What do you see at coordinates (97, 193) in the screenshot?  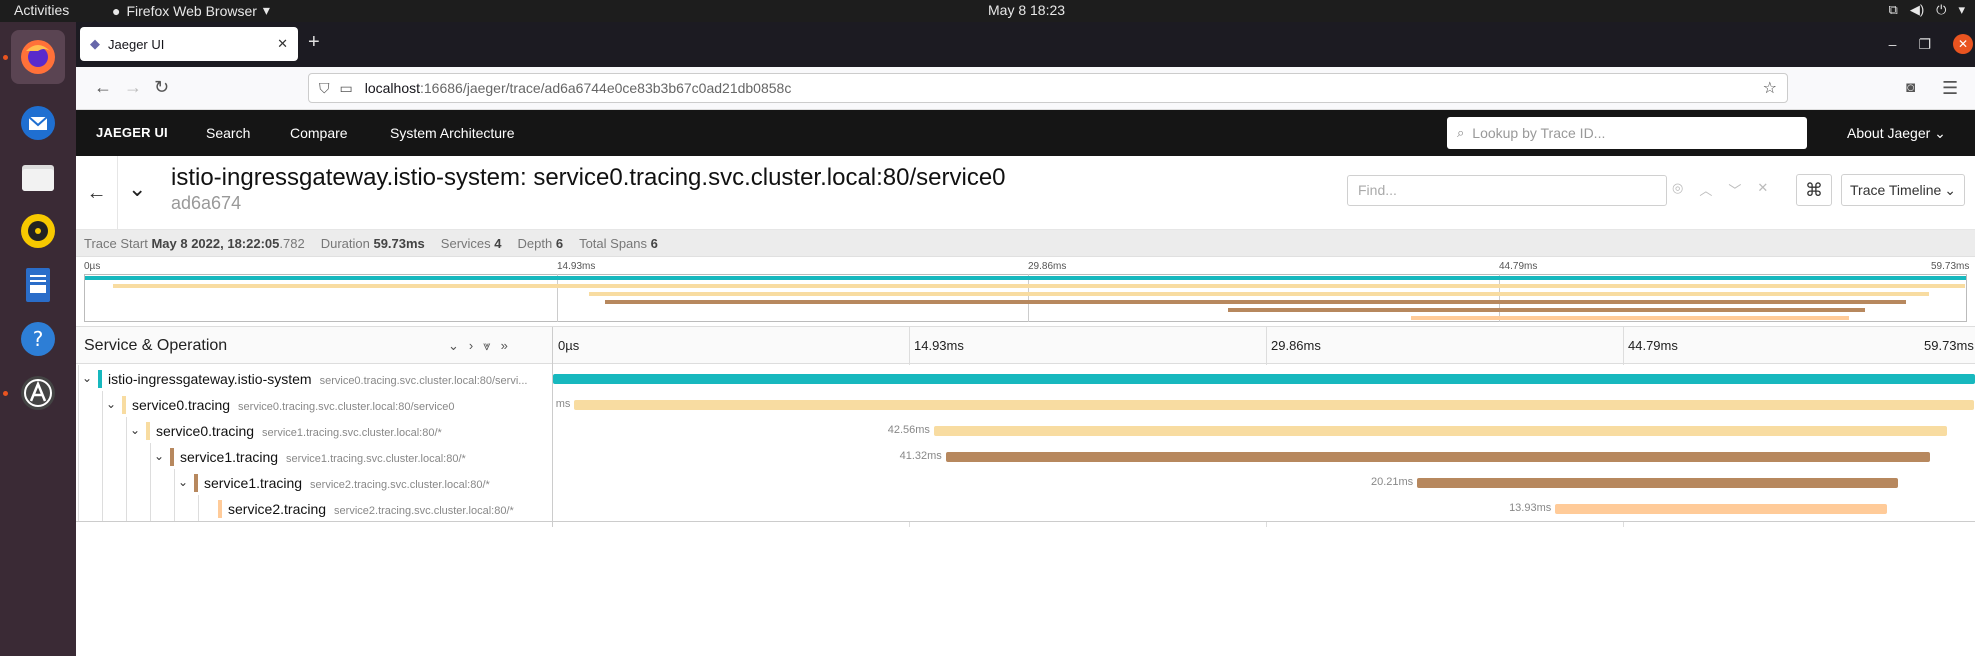 I see `back-arrow-icon: ←` at bounding box center [97, 193].